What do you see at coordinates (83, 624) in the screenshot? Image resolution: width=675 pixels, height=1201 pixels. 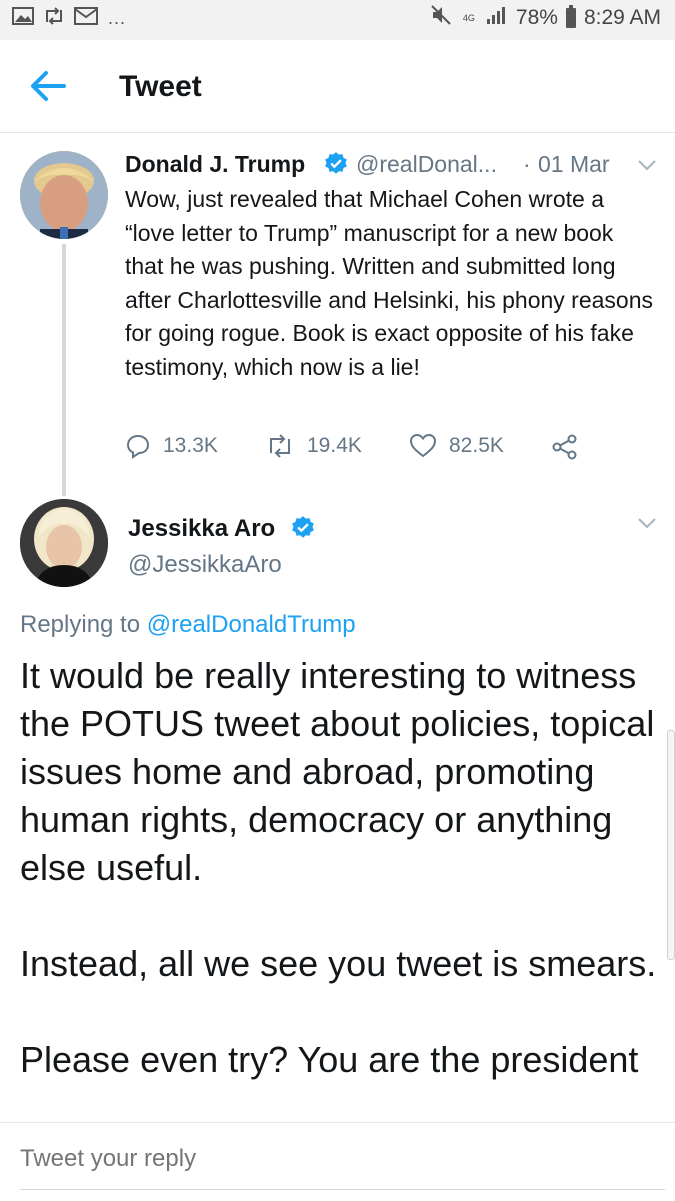 I see `replying-to-label: Replying to` at bounding box center [83, 624].